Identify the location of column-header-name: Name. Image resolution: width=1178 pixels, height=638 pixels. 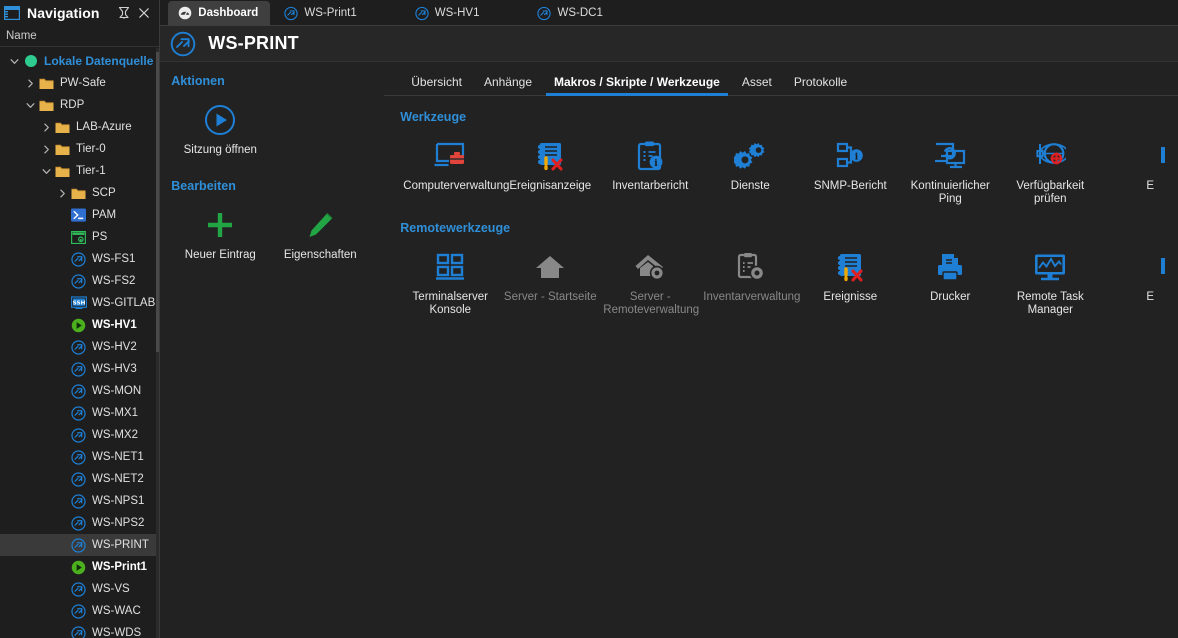
(21, 36).